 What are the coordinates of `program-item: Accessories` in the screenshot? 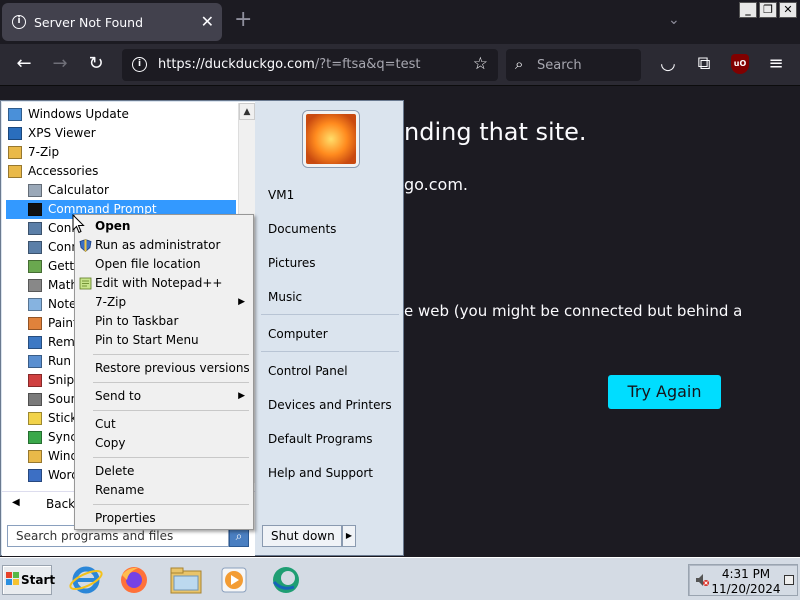 It's located at (121, 171).